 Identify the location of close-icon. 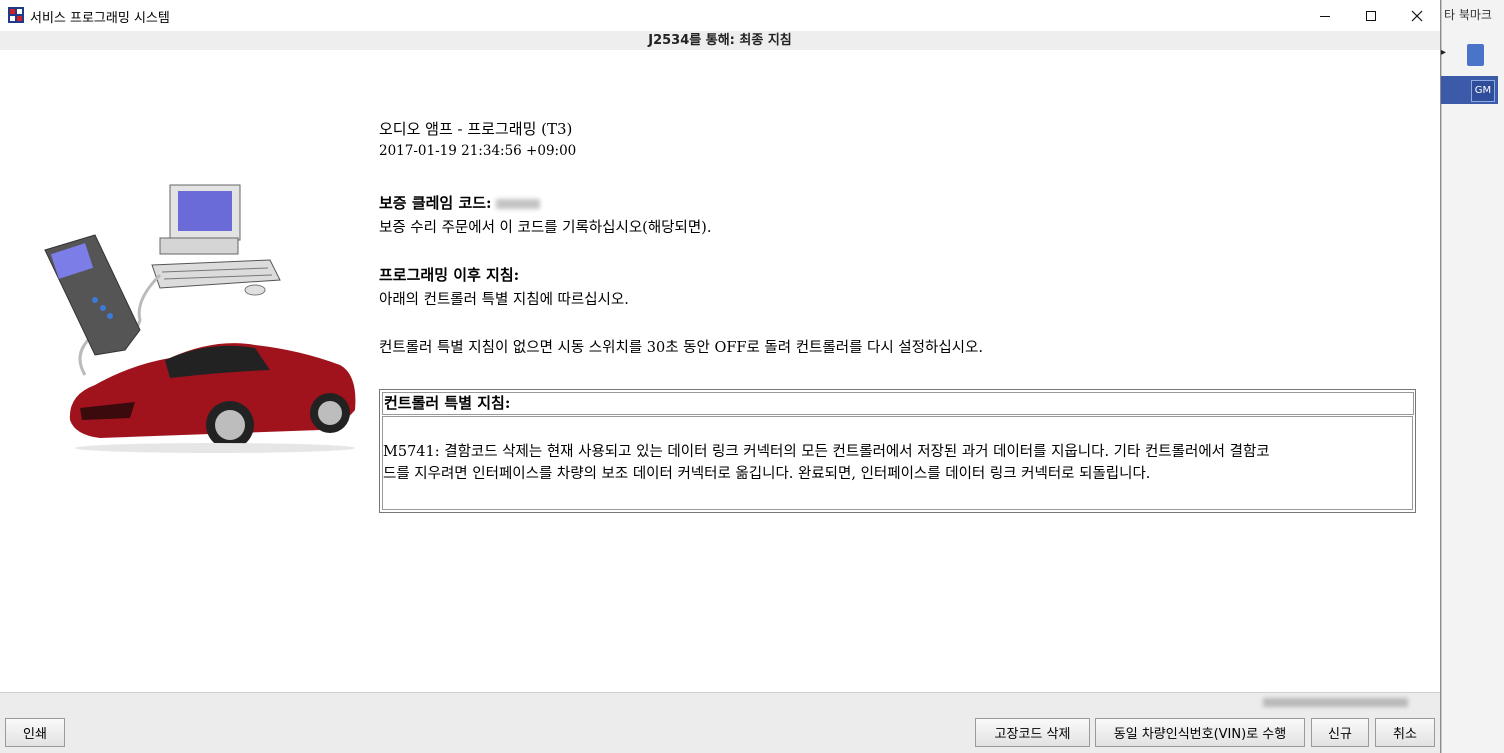
(1417, 15).